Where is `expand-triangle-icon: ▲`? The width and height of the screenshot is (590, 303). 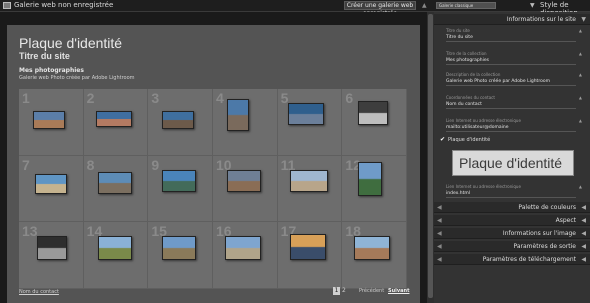 expand-triangle-icon: ▲ is located at coordinates (424, 5).